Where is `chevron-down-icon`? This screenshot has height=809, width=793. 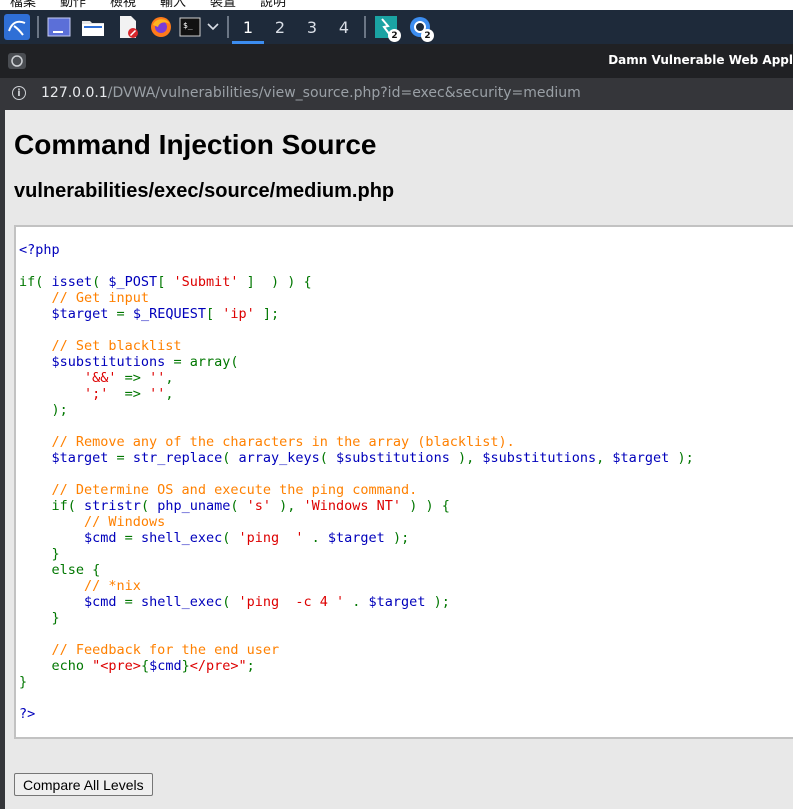 chevron-down-icon is located at coordinates (213, 27).